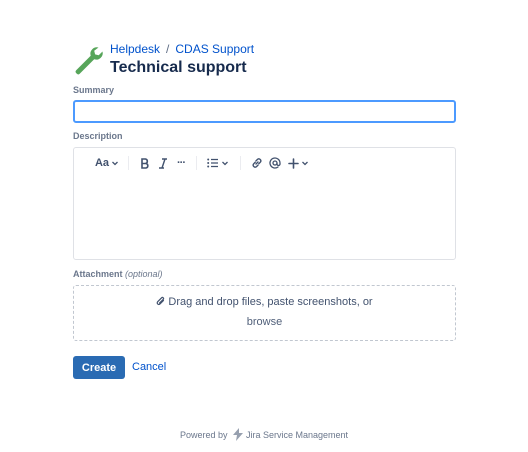 This screenshot has height=452, width=528. Describe the element at coordinates (212, 163) in the screenshot. I see `bullet-list-icon` at that location.